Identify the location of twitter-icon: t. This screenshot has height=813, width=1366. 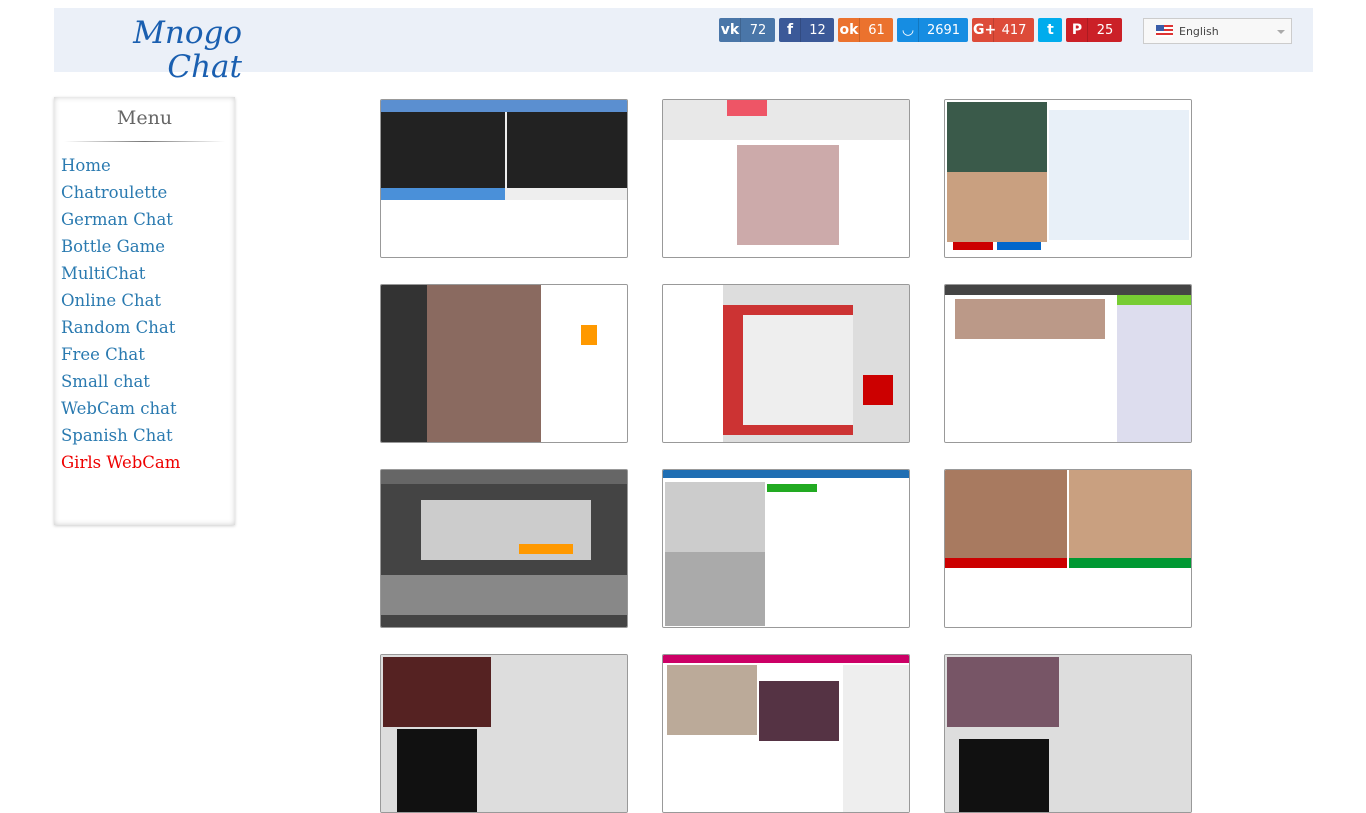
(1050, 30).